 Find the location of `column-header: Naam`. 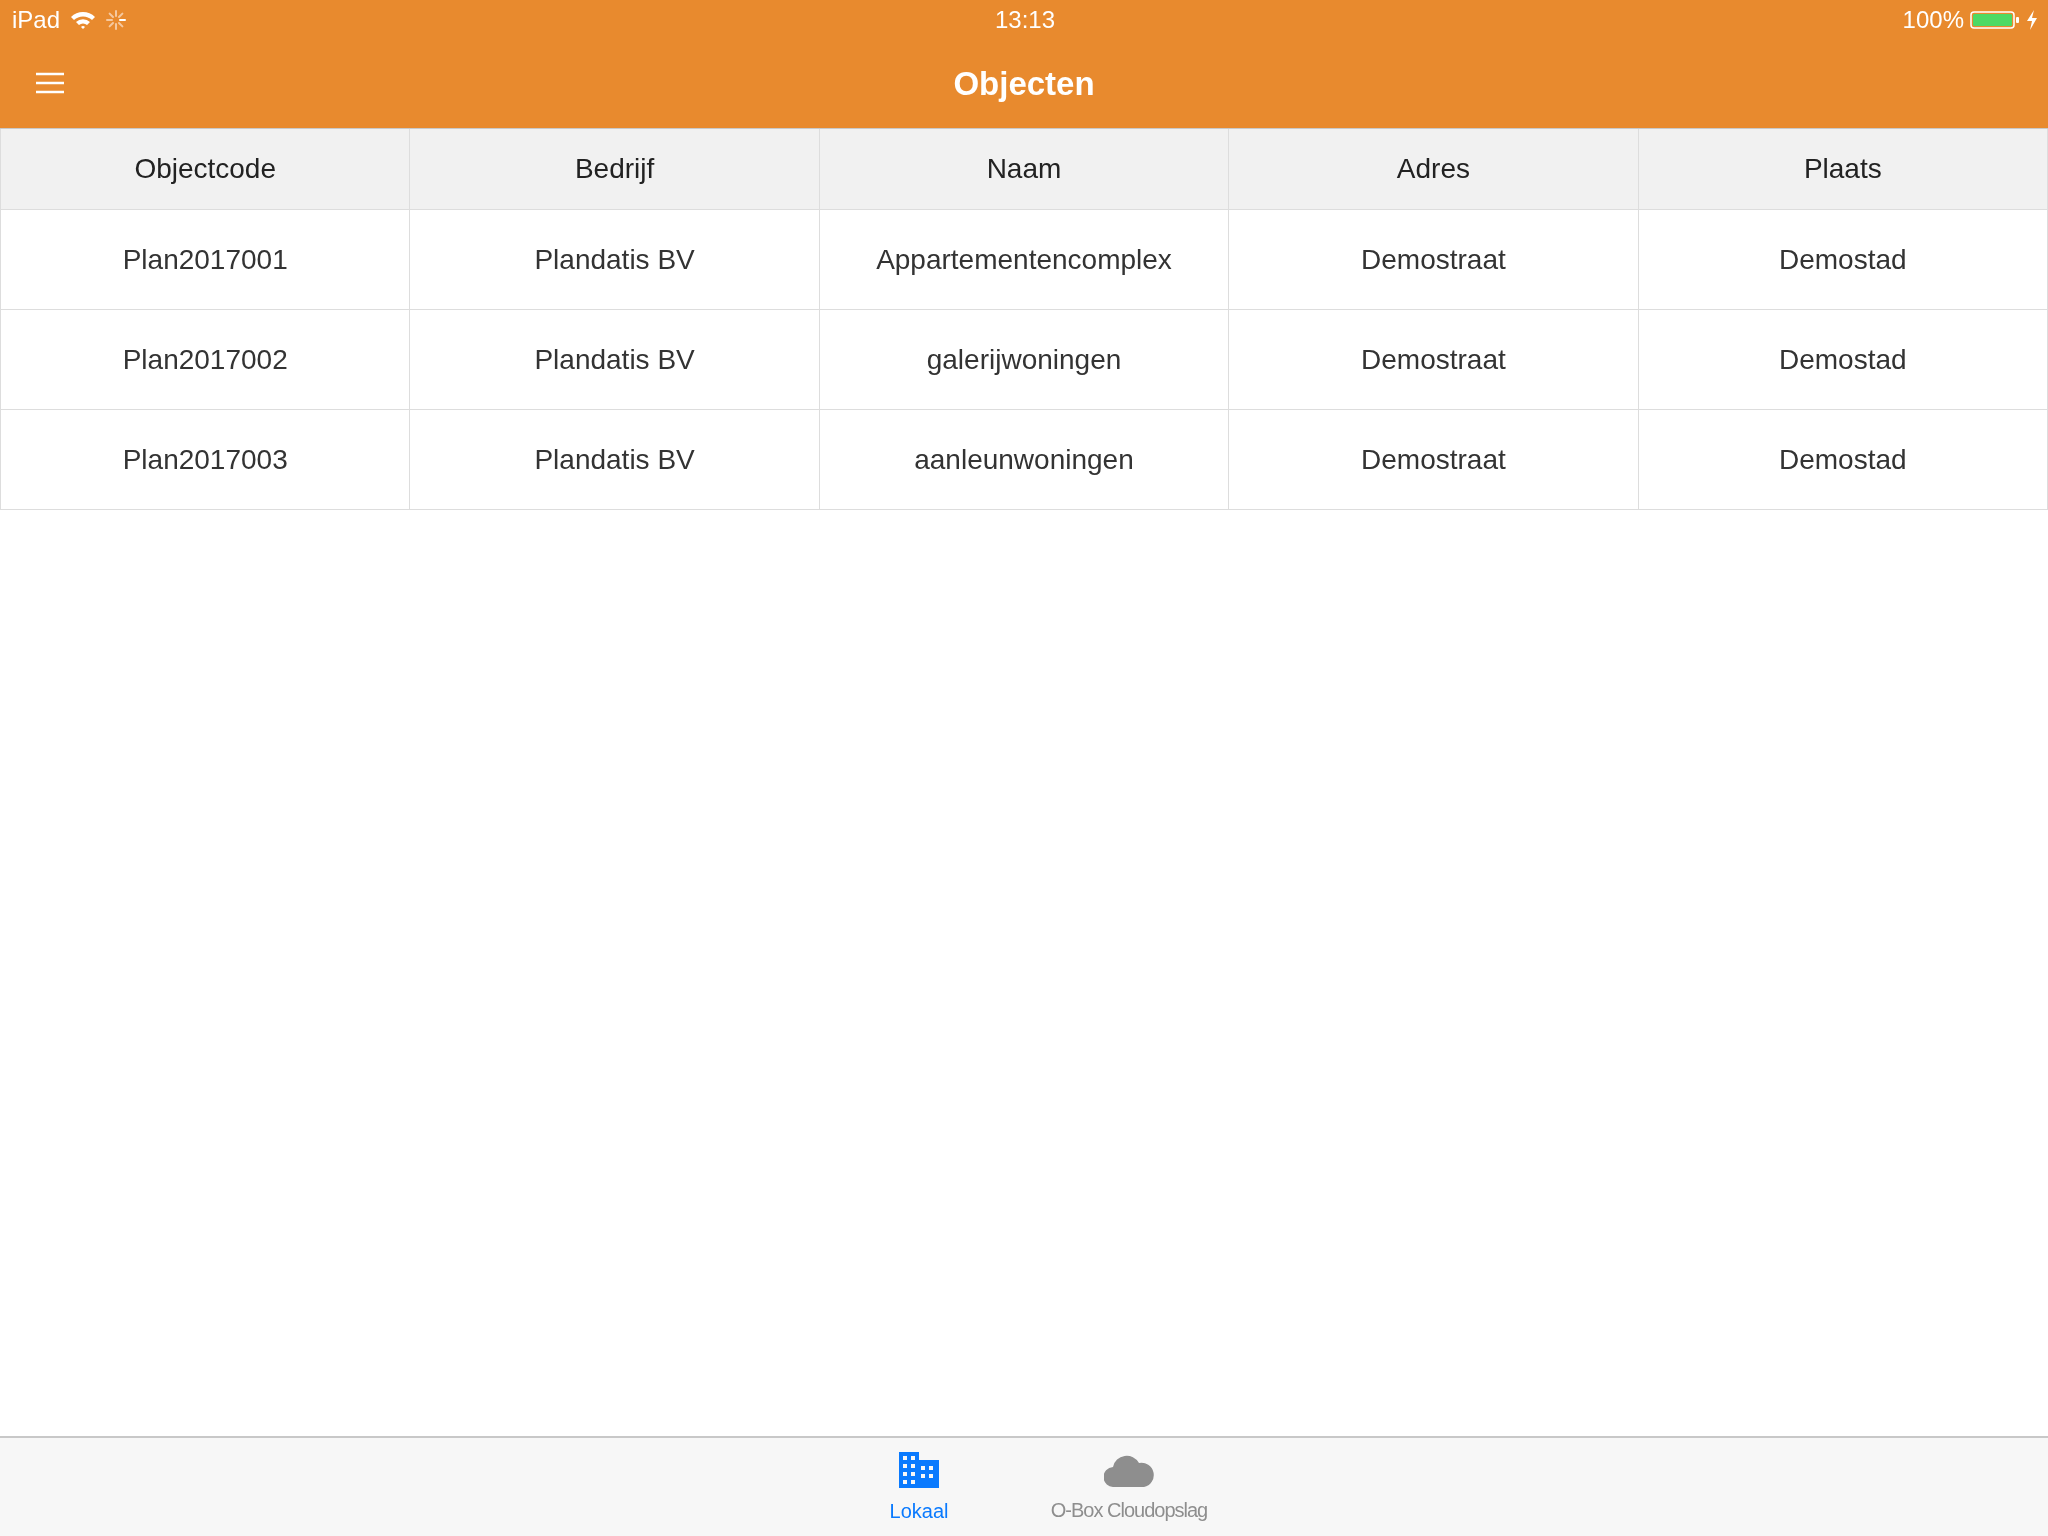

column-header: Naam is located at coordinates (1024, 169).